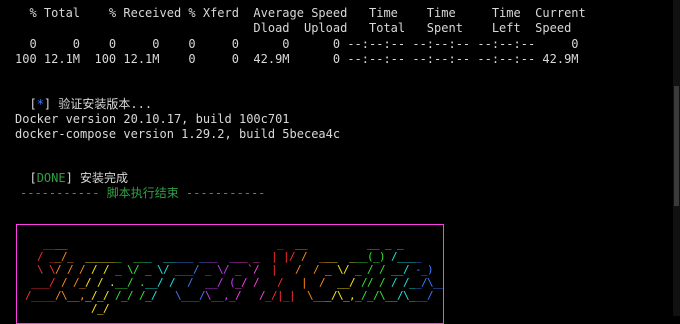 This screenshot has width=680, height=324. What do you see at coordinates (293, 28) in the screenshot?
I see `curl-header-line-2: Dload Upload Total Spent Left Speed` at bounding box center [293, 28].